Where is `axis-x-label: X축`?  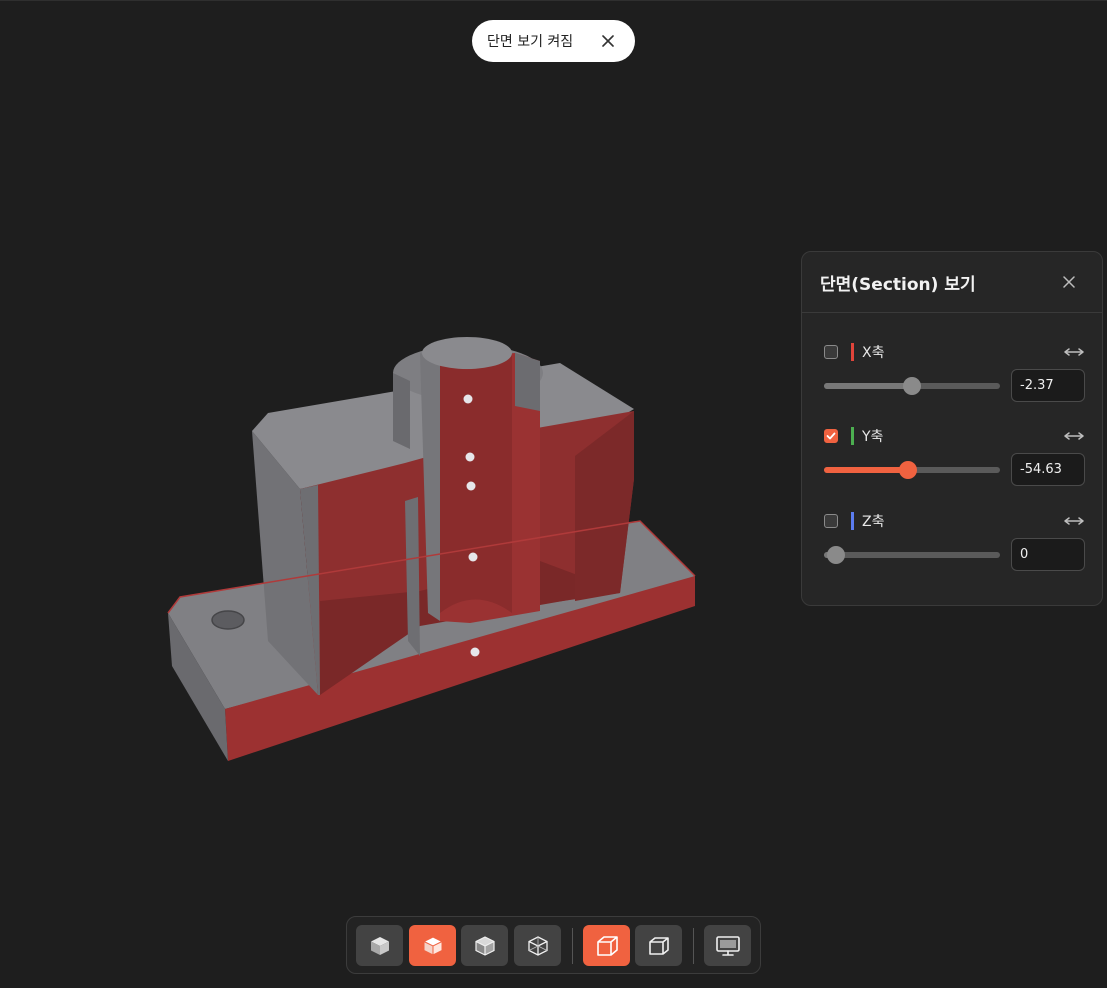
axis-x-label: X축 is located at coordinates (873, 353).